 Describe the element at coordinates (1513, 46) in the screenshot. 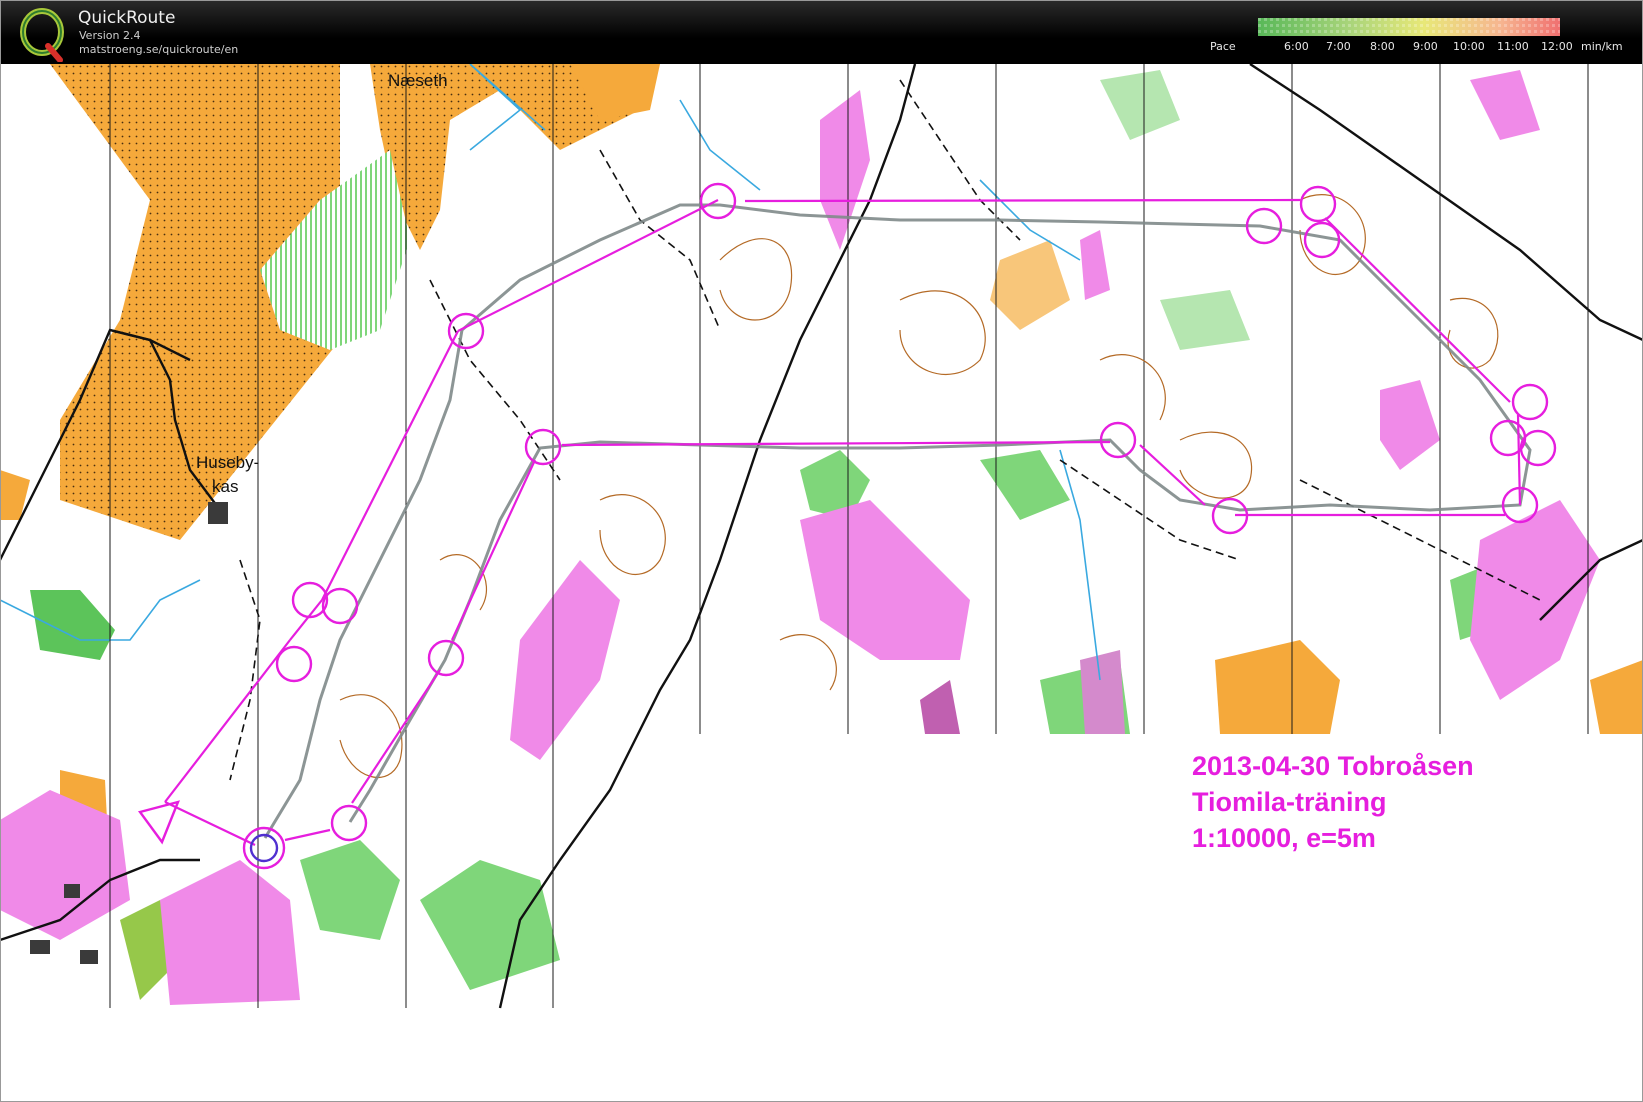

I see `pace-tick: 11:00` at that location.